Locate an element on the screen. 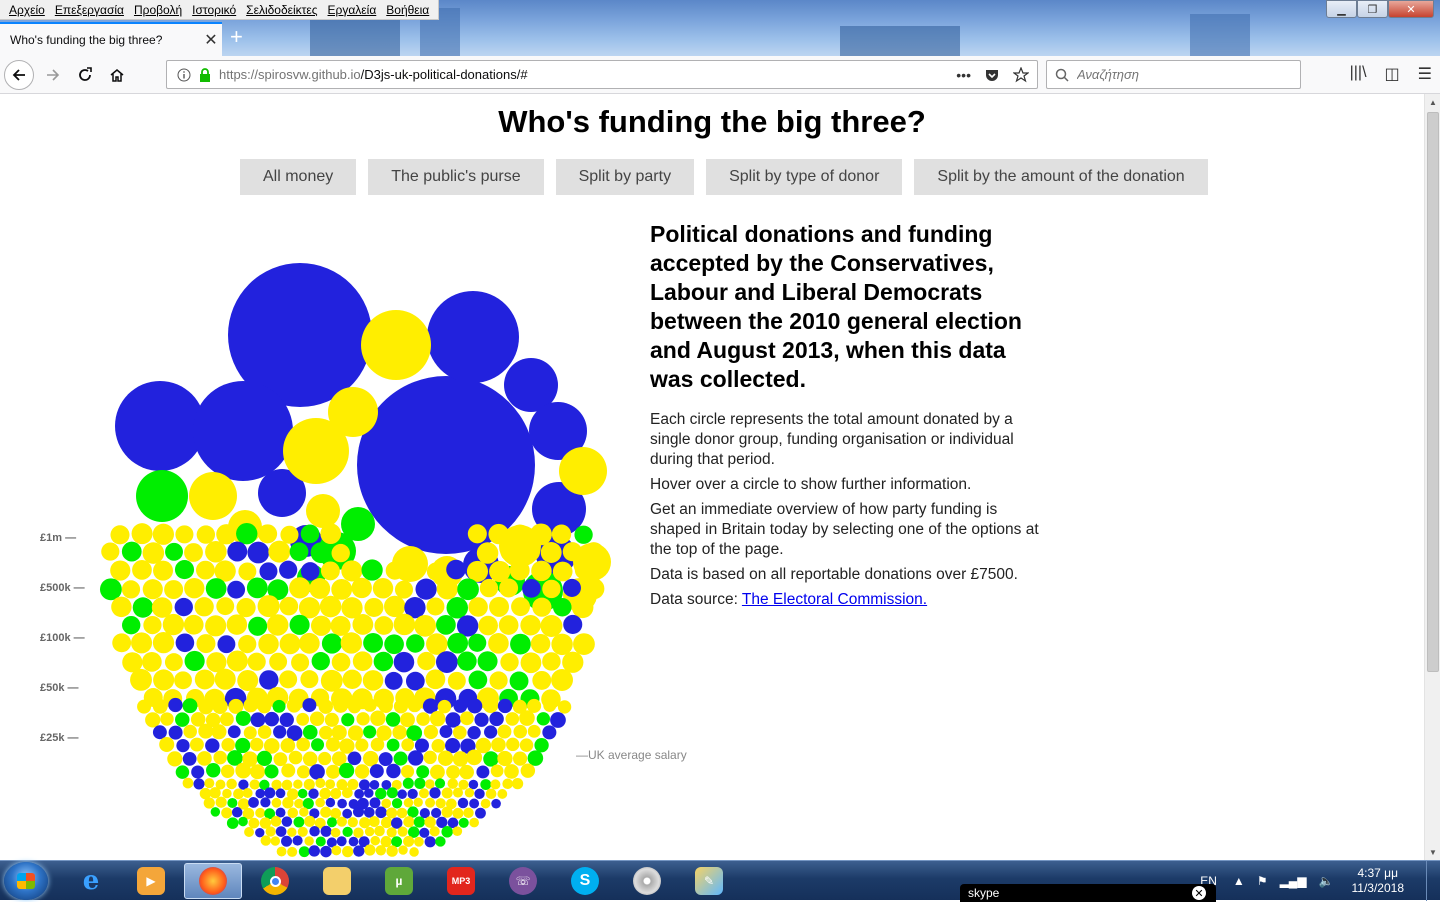  menu-bookmarks: Σελιδοδείκτες is located at coordinates (281, 10).